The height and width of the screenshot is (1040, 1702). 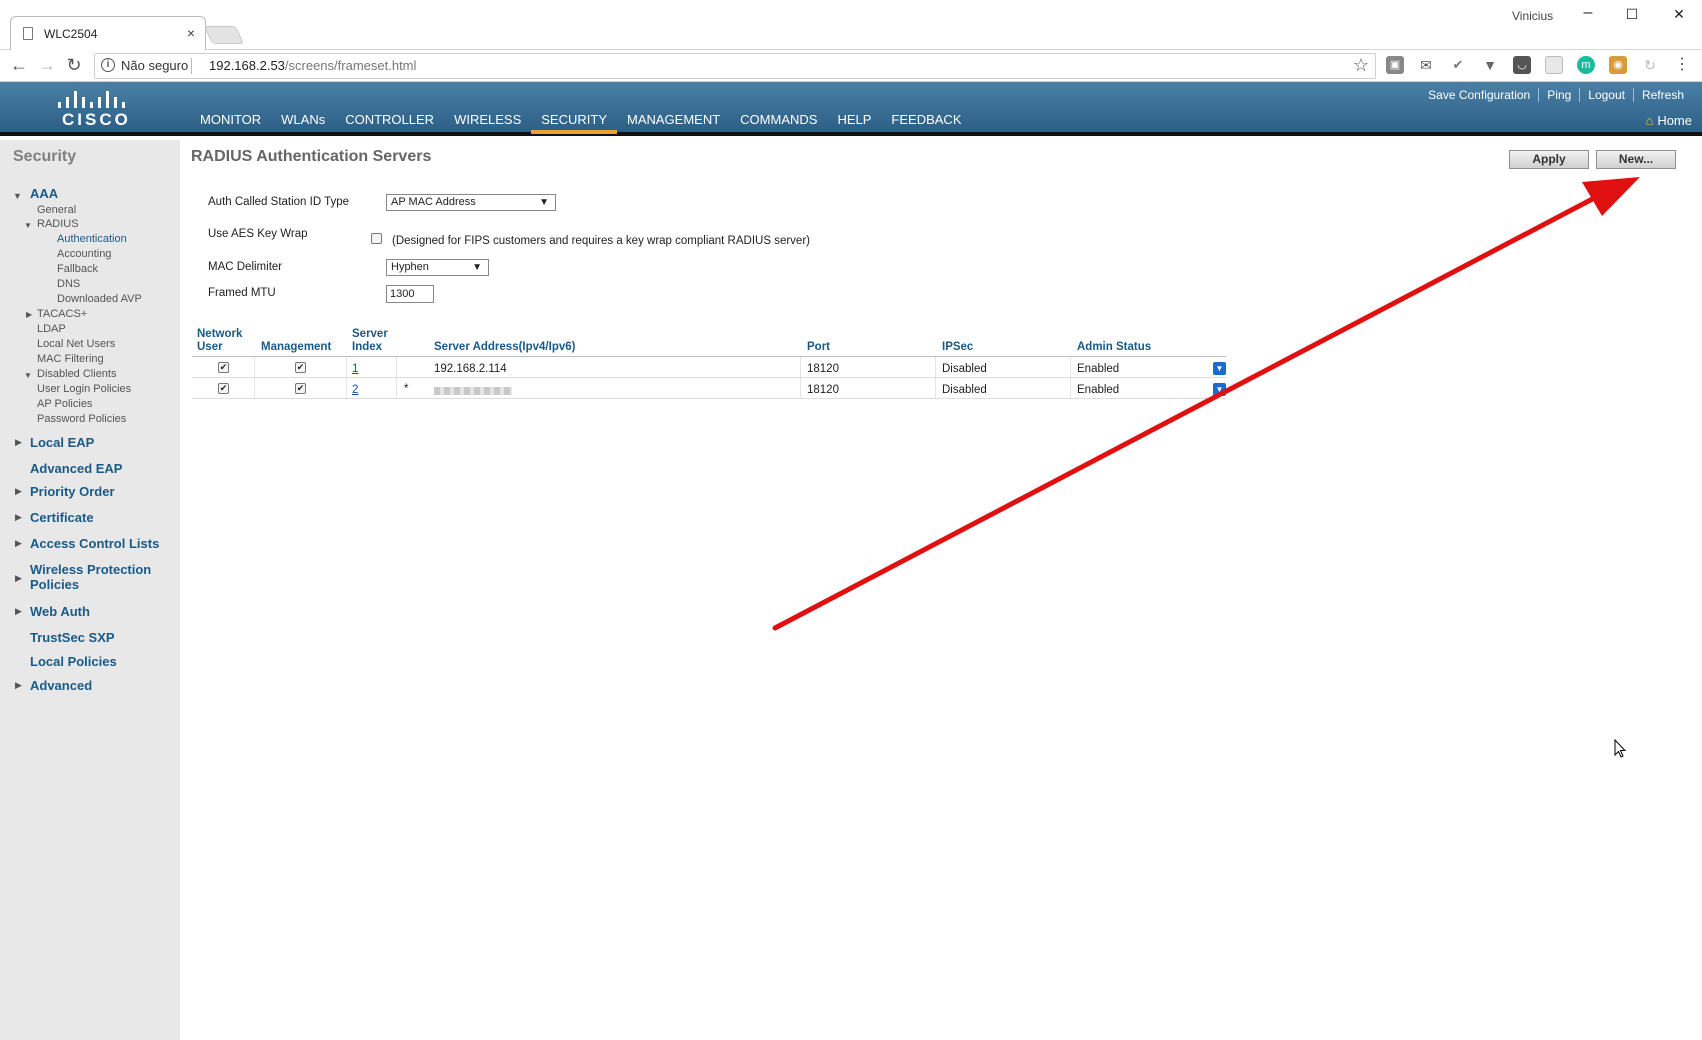 What do you see at coordinates (223, 367) in the screenshot?
I see `row1-network-user-checkbox: ✔` at bounding box center [223, 367].